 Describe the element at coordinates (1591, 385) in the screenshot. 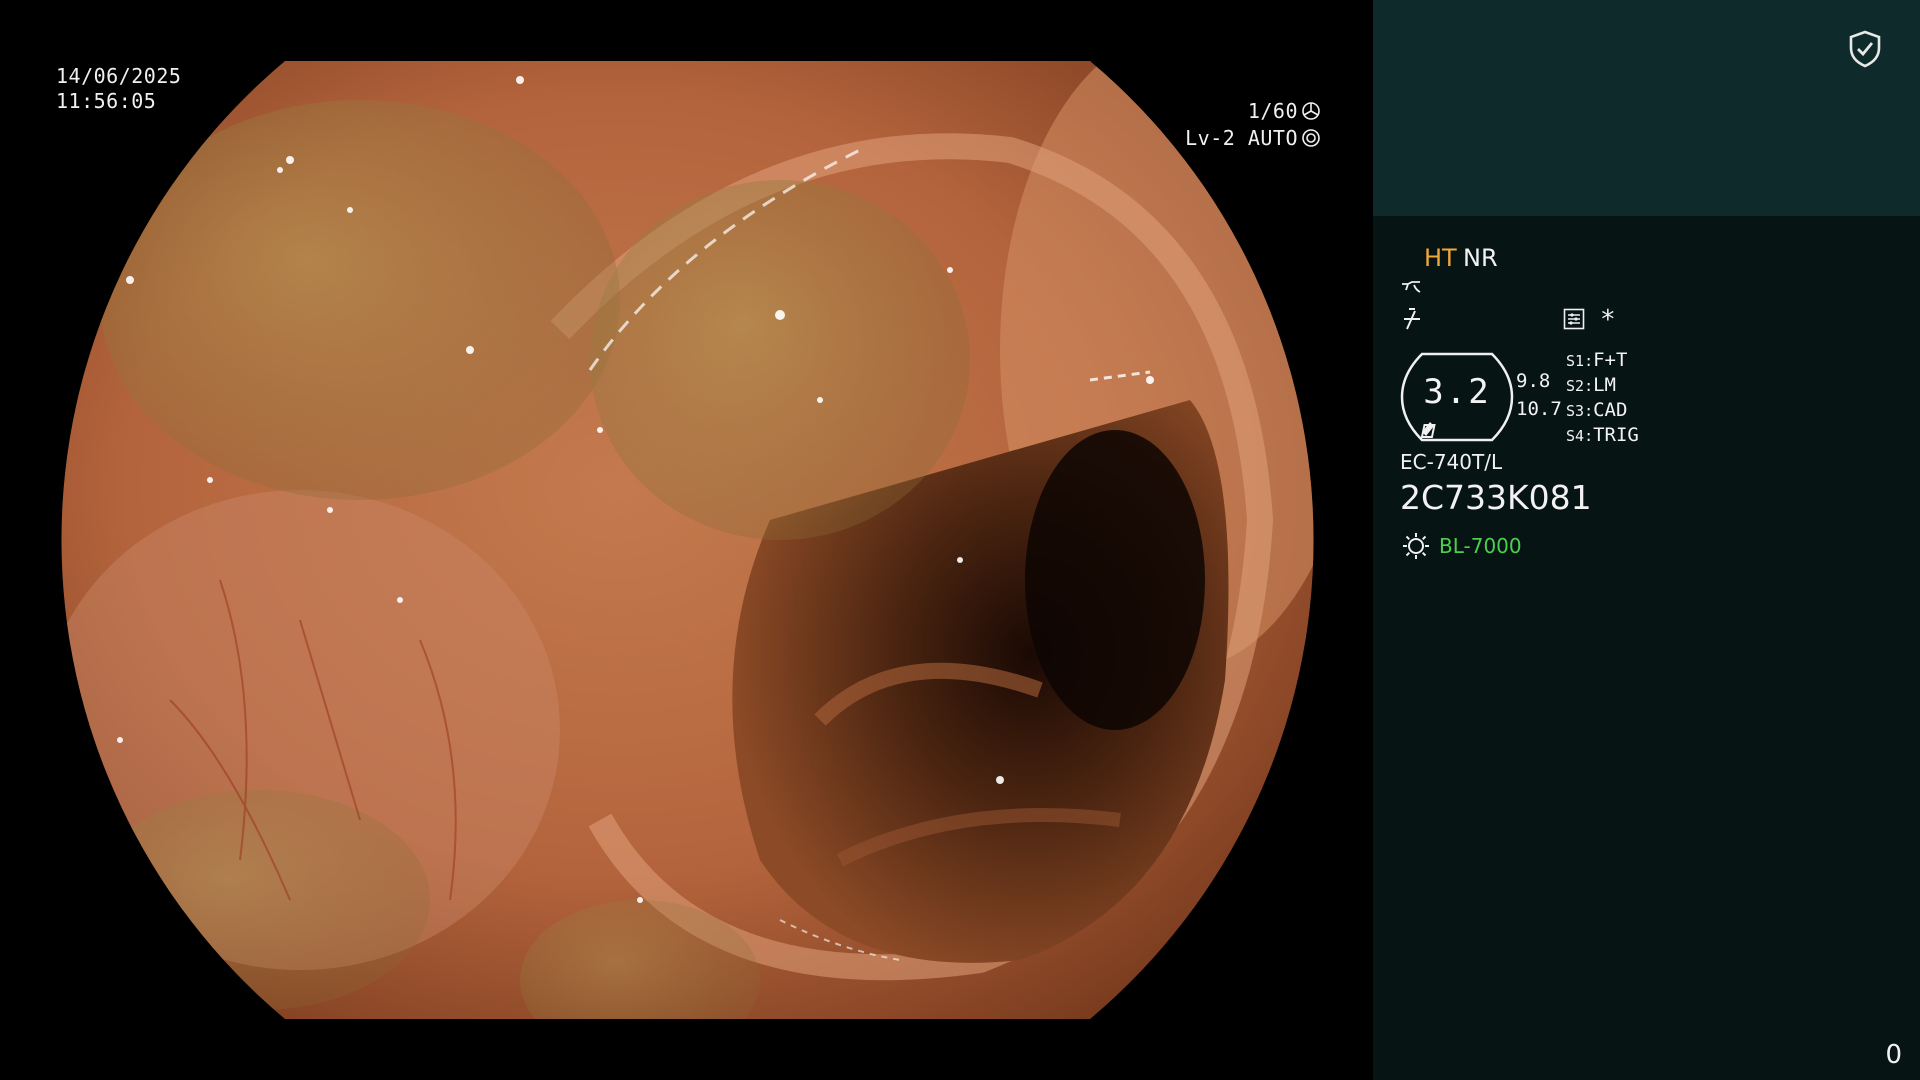

I see `switch-s2: S2:LM` at that location.